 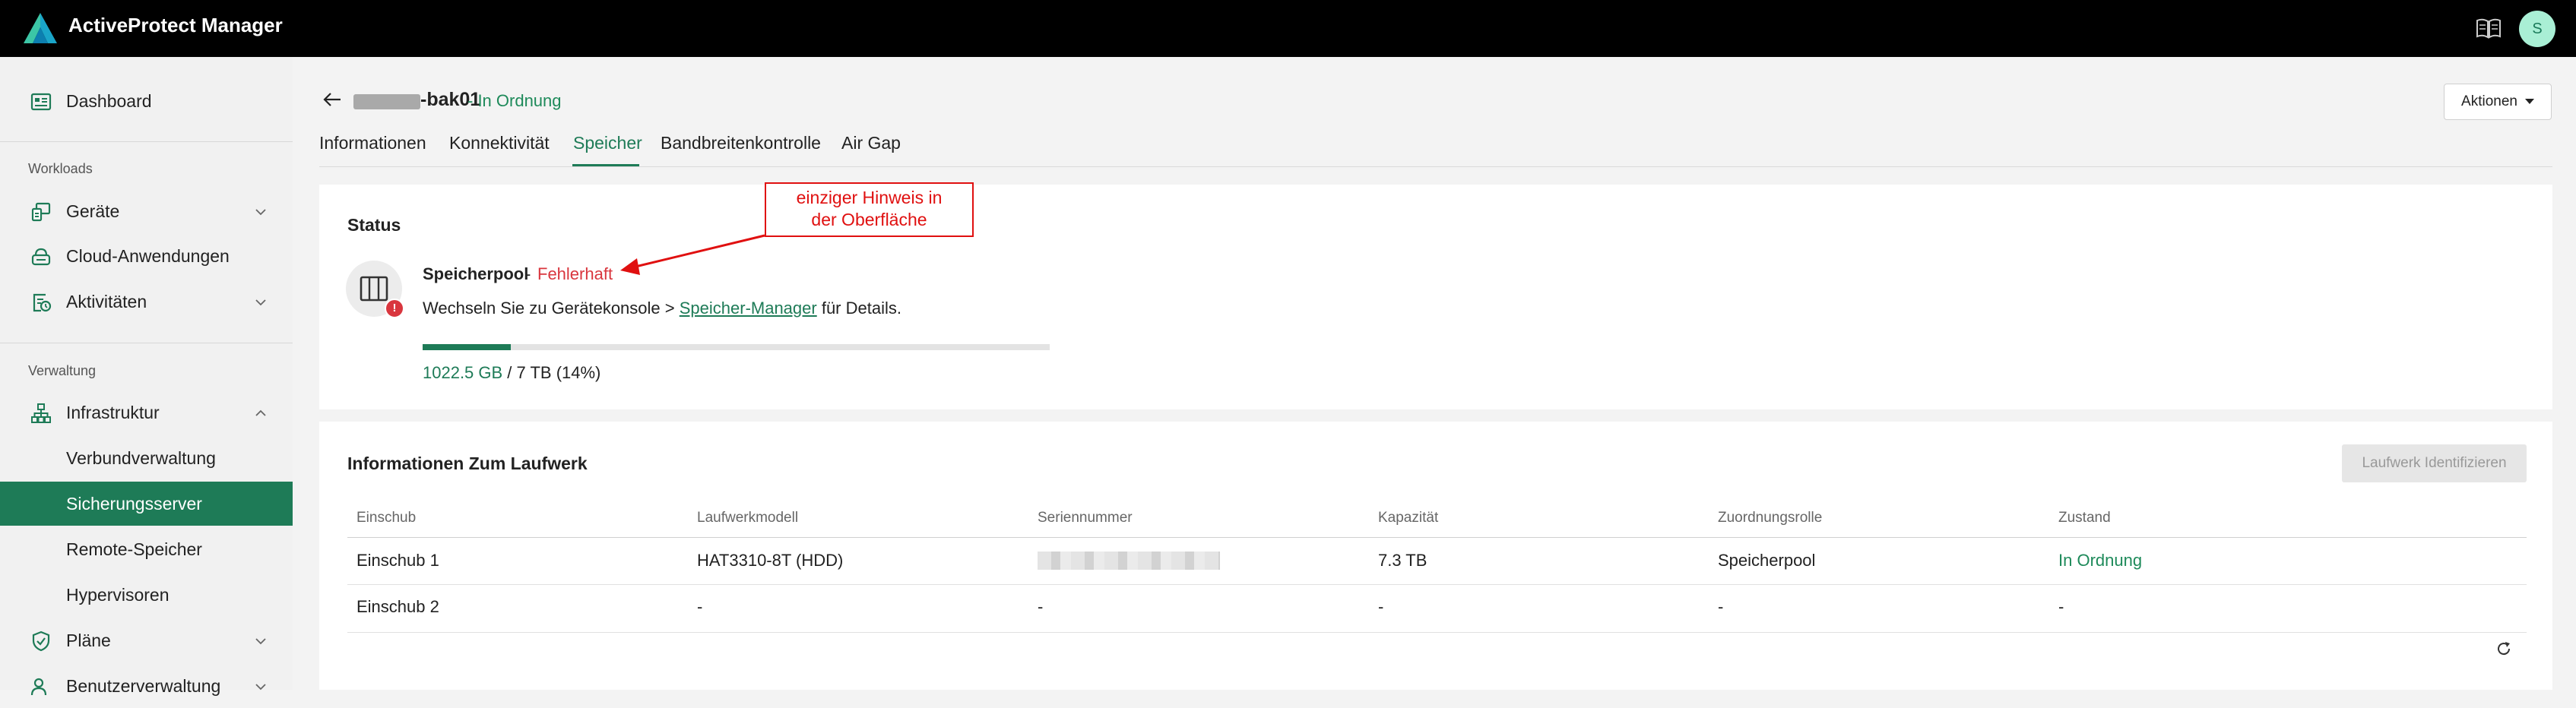 What do you see at coordinates (62, 370) in the screenshot?
I see `section-label-administration: Verwaltung` at bounding box center [62, 370].